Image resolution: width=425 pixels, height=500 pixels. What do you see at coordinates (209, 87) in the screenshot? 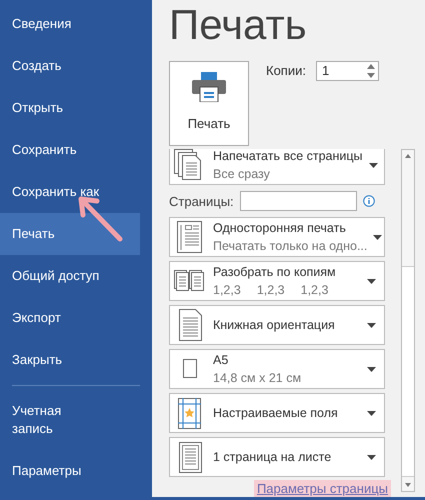
I see `printer-icon` at bounding box center [209, 87].